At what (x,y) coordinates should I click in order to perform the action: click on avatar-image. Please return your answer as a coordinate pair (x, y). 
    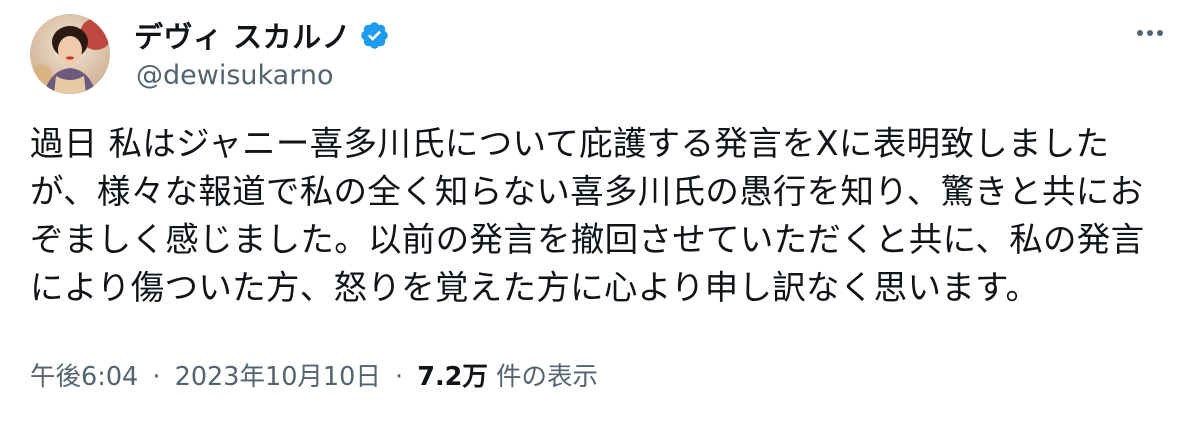
    Looking at the image, I should click on (70, 54).